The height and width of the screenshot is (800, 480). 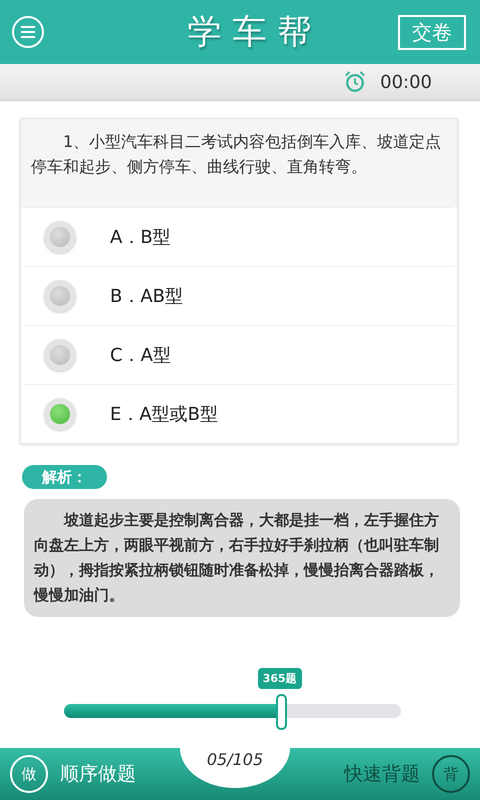 What do you see at coordinates (239, 413) in the screenshot?
I see `answer-option: E．A型或B型` at bounding box center [239, 413].